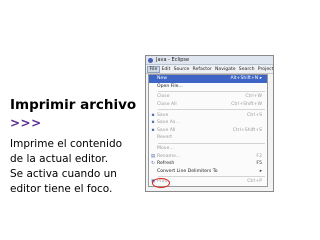 The image size is (320, 240). Describe the element at coordinates (247, 130) in the screenshot. I see `menu-item-shortcut: Ctrl+Shift+S` at that location.